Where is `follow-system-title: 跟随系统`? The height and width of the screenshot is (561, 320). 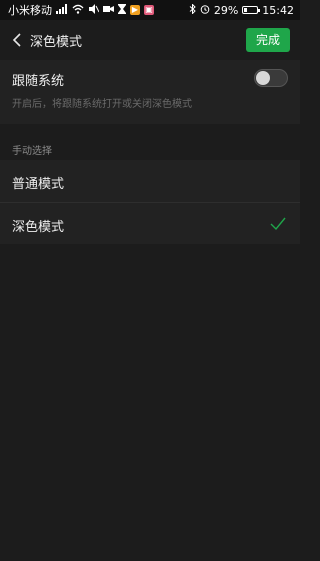
follow-system-title: 跟随系统 is located at coordinates (38, 81).